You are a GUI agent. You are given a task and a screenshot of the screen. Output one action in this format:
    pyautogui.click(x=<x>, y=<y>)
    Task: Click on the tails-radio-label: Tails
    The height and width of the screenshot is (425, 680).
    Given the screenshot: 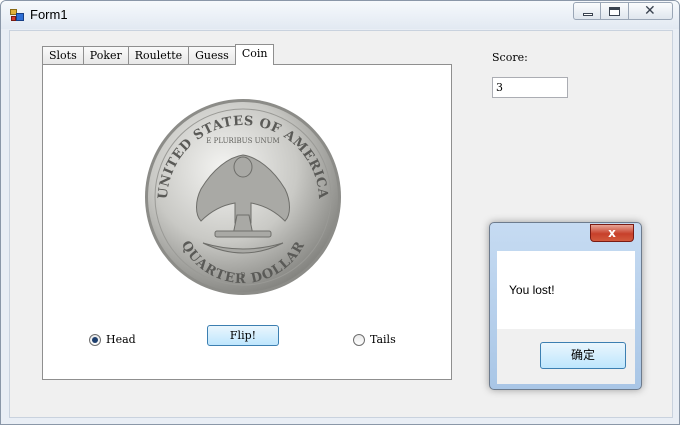 What is the action you would take?
    pyautogui.click(x=383, y=339)
    